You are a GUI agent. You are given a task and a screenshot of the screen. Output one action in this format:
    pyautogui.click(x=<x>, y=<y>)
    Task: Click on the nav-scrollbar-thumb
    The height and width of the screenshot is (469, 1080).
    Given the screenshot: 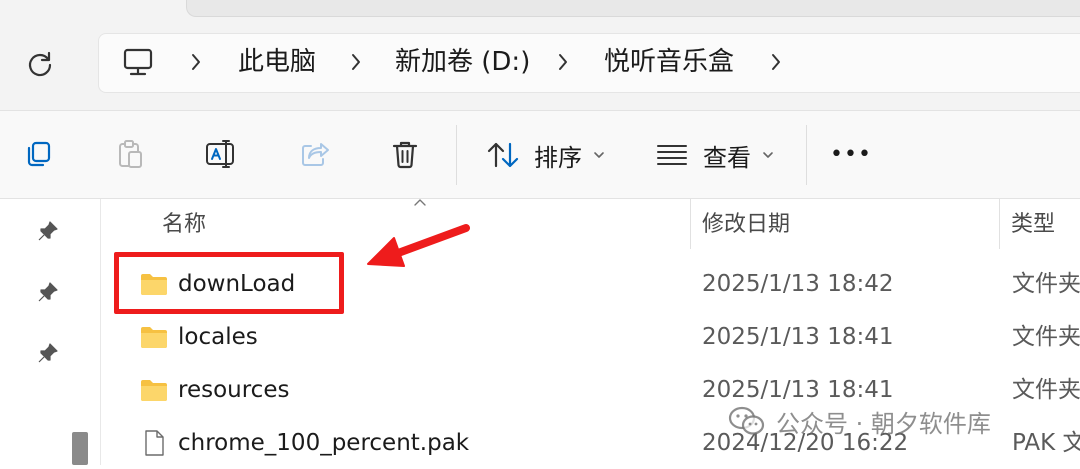 What is the action you would take?
    pyautogui.click(x=80, y=448)
    